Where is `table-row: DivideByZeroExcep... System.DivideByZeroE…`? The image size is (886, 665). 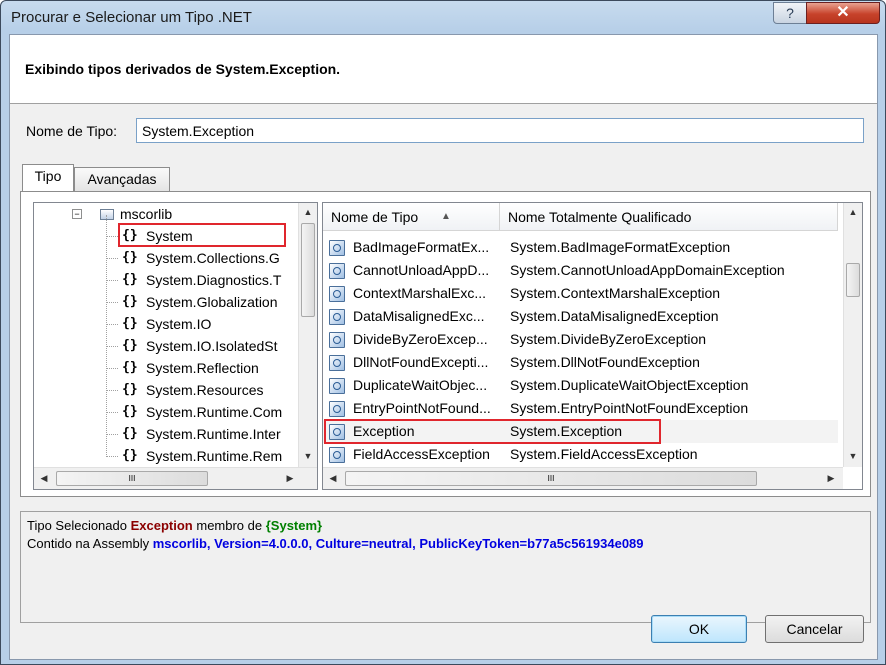 table-row: DivideByZeroExcep... System.DivideByZeroE… is located at coordinates (580, 339).